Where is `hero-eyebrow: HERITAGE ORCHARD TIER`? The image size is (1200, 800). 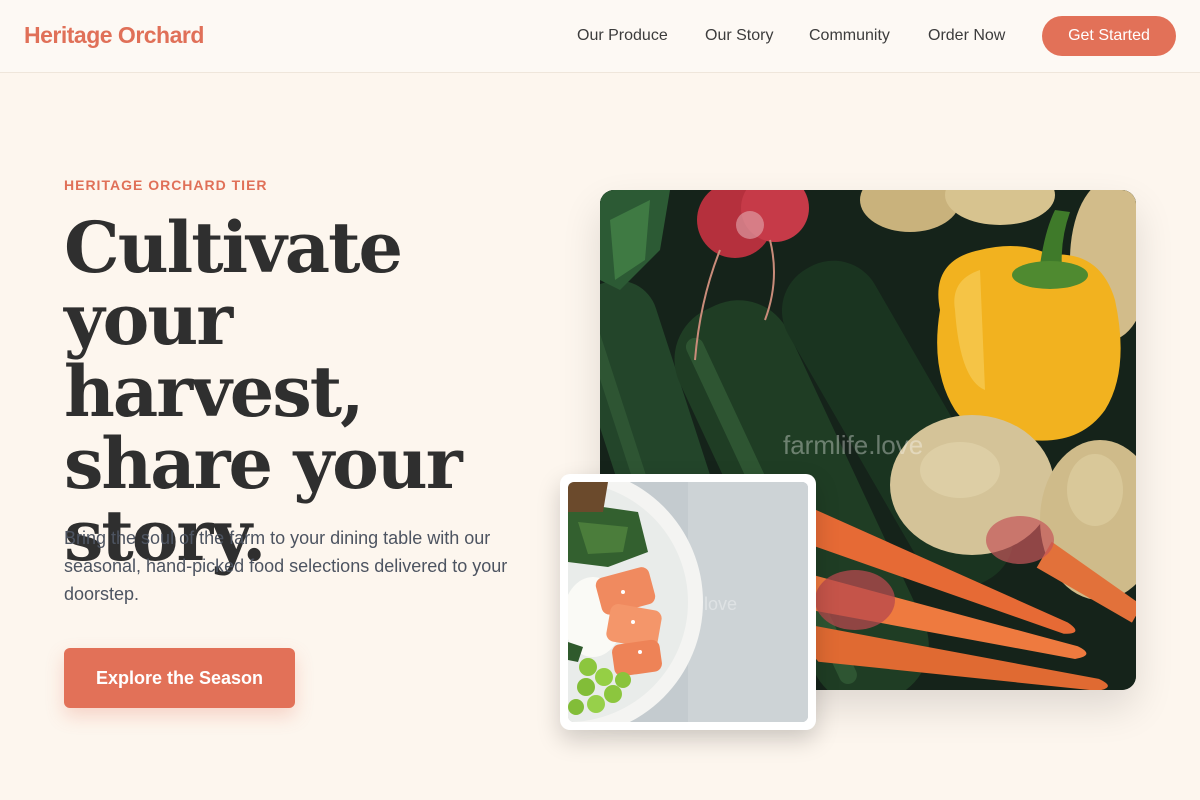 hero-eyebrow: HERITAGE ORCHARD TIER is located at coordinates (166, 185).